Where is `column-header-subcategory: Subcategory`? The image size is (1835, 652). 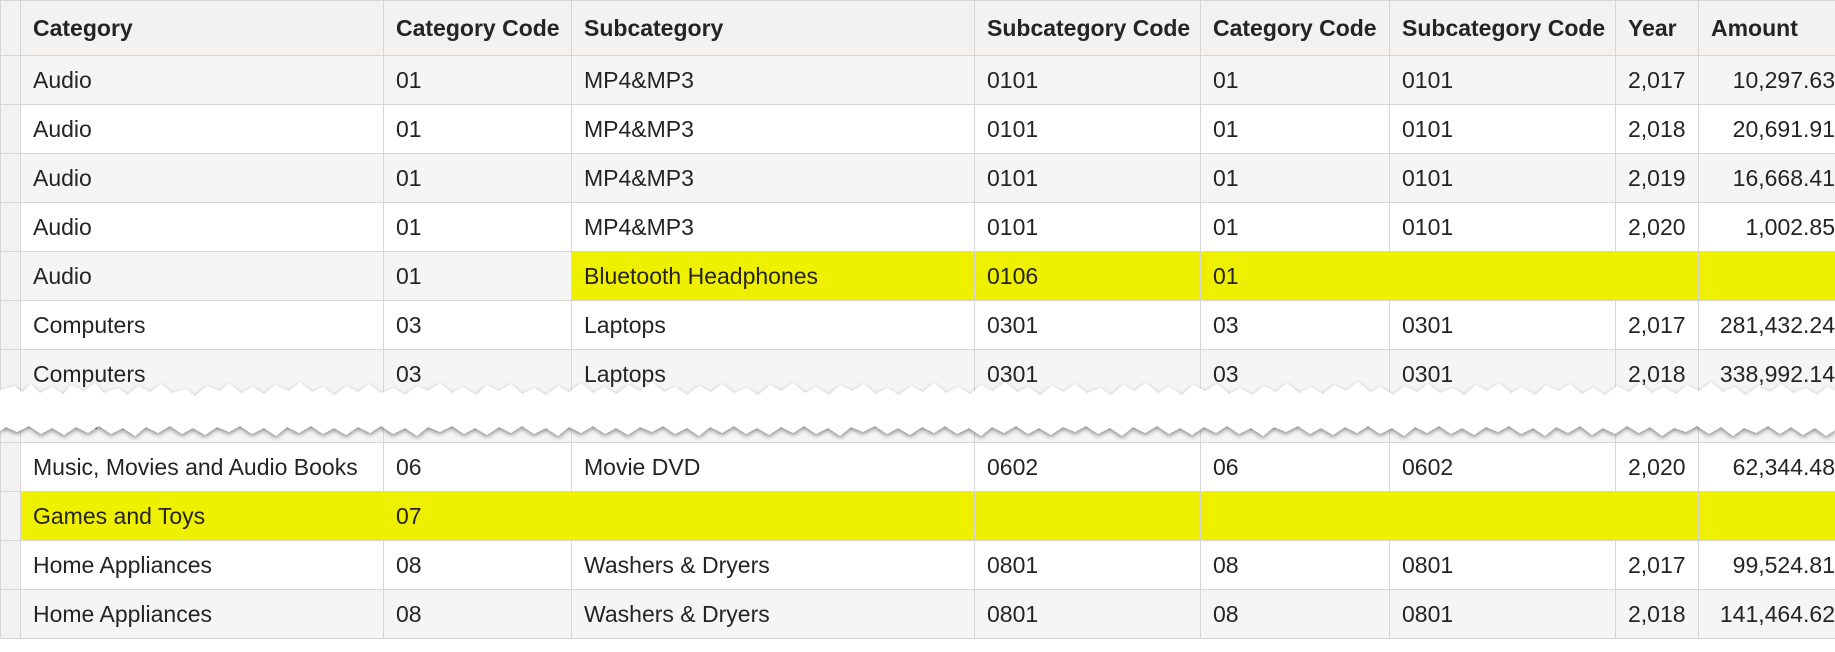 column-header-subcategory: Subcategory is located at coordinates (773, 28).